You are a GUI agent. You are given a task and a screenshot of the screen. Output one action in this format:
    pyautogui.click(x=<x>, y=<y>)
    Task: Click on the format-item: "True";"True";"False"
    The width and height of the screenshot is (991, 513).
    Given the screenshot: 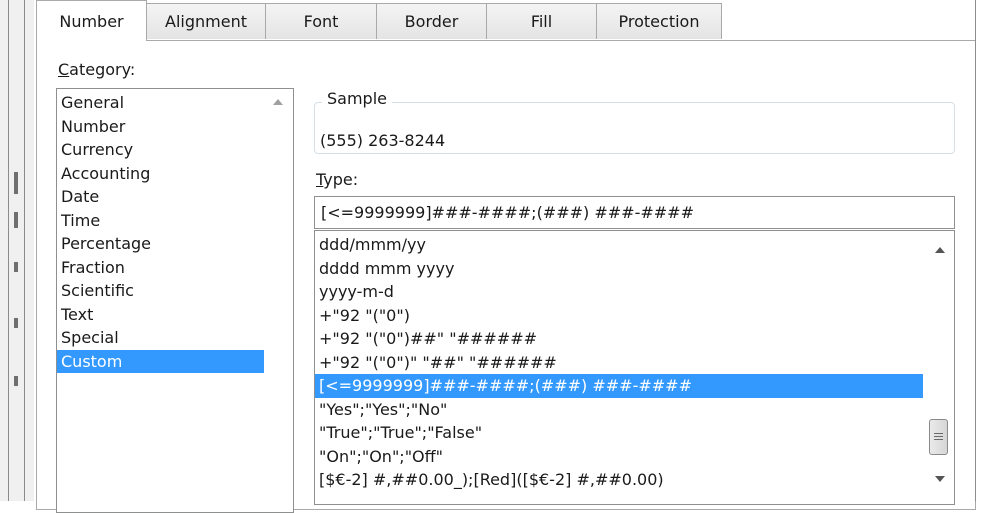 What is the action you would take?
    pyautogui.click(x=619, y=433)
    